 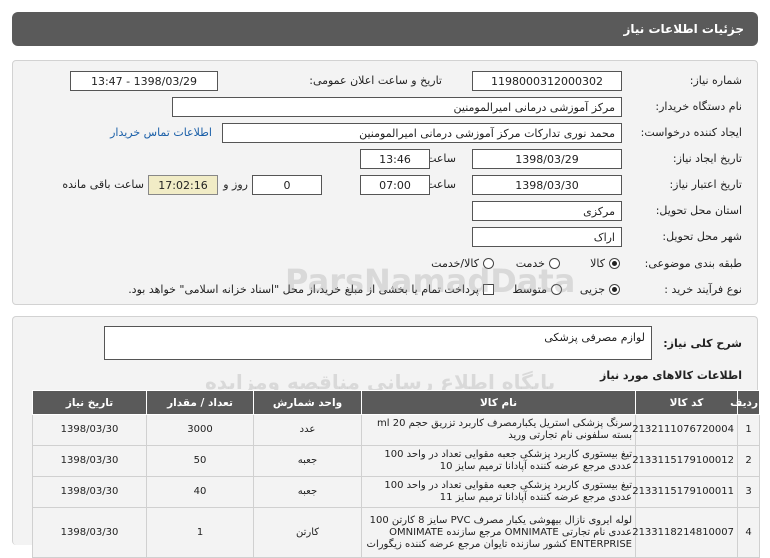 What do you see at coordinates (702, 236) in the screenshot?
I see `city-label: شهر محل تحویل:` at bounding box center [702, 236].